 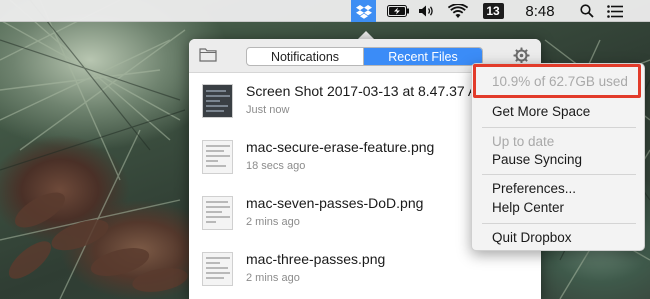 What do you see at coordinates (325, 11) in the screenshot?
I see `menu-bar: 13 8:48` at bounding box center [325, 11].